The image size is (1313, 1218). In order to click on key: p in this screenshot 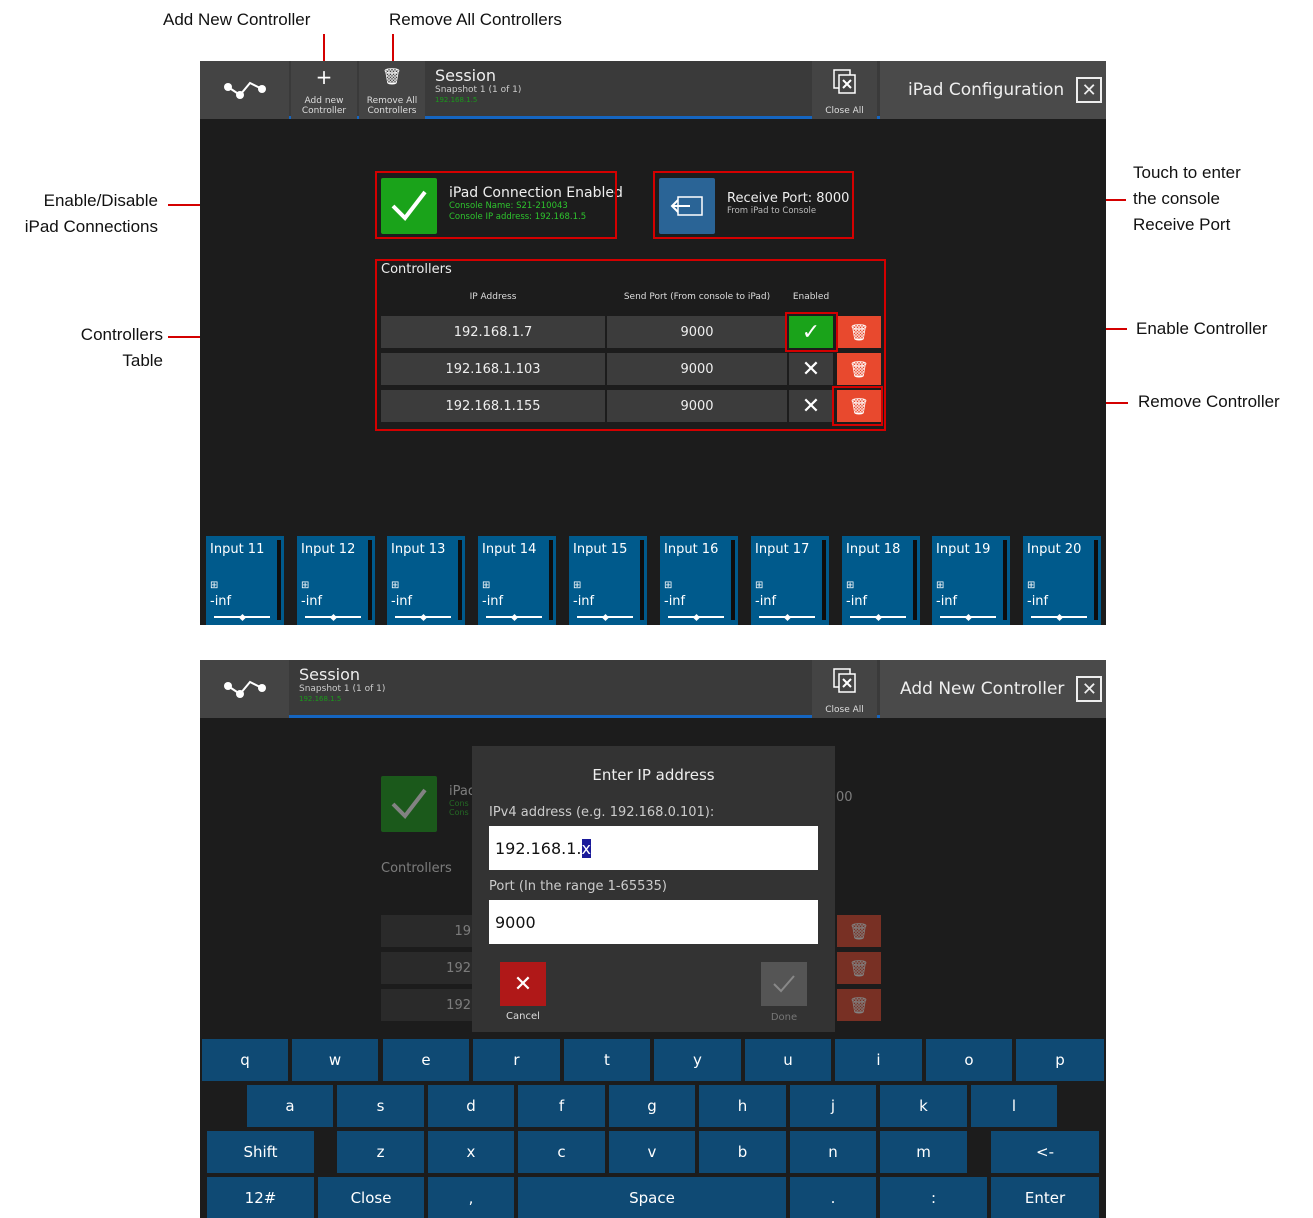, I will do `click(1060, 1060)`.